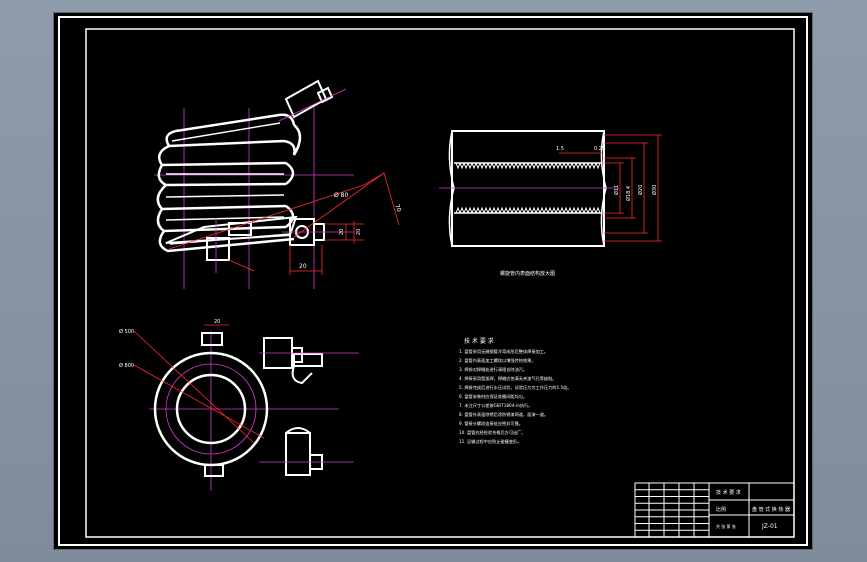 The height and width of the screenshot is (562, 867). What do you see at coordinates (527, 273) in the screenshot?
I see `section-caption: 螺旋管内表面结构放大图` at bounding box center [527, 273].